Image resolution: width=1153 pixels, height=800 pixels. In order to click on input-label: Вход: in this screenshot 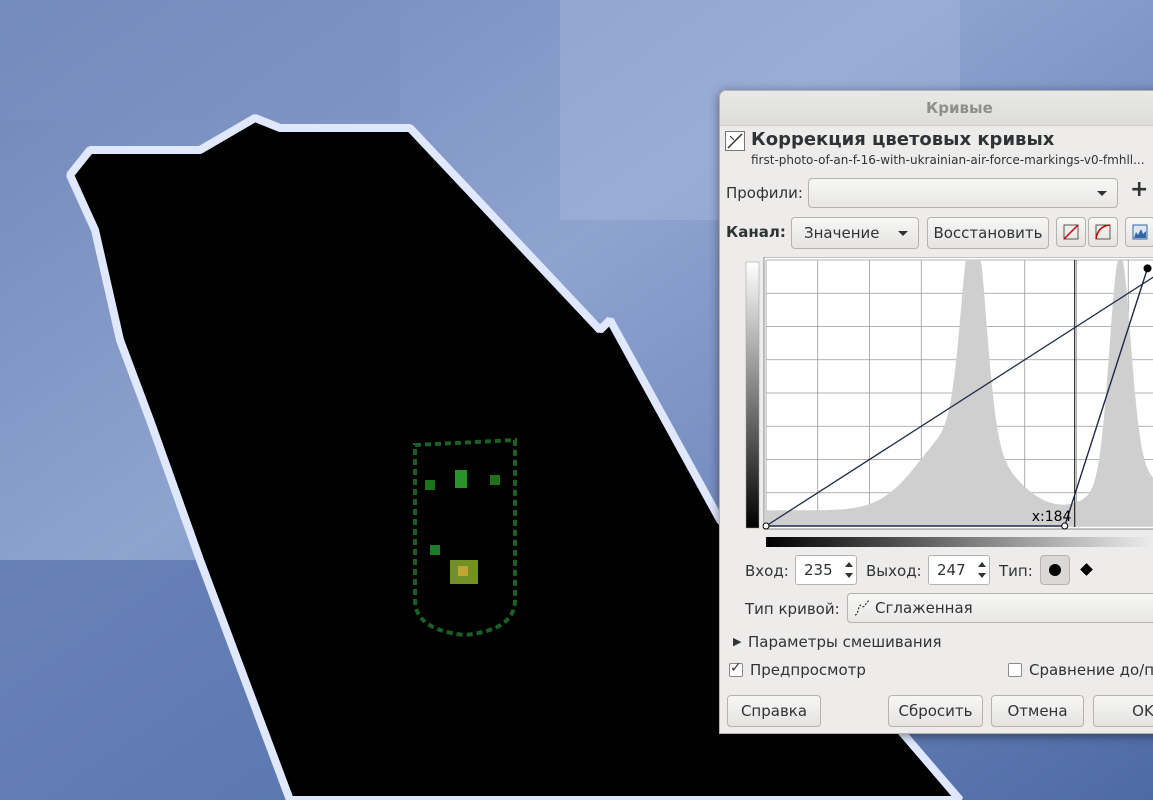, I will do `click(767, 571)`.